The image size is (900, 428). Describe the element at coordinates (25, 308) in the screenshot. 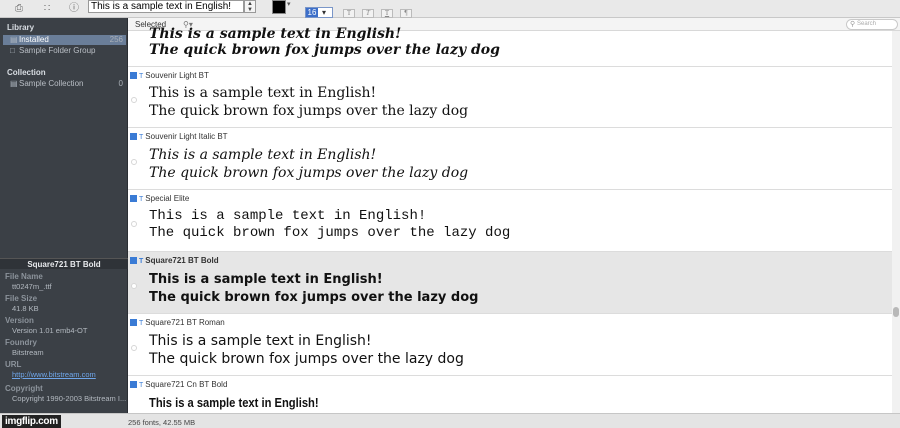

I see `file-size-value: 41.8 KB` at that location.